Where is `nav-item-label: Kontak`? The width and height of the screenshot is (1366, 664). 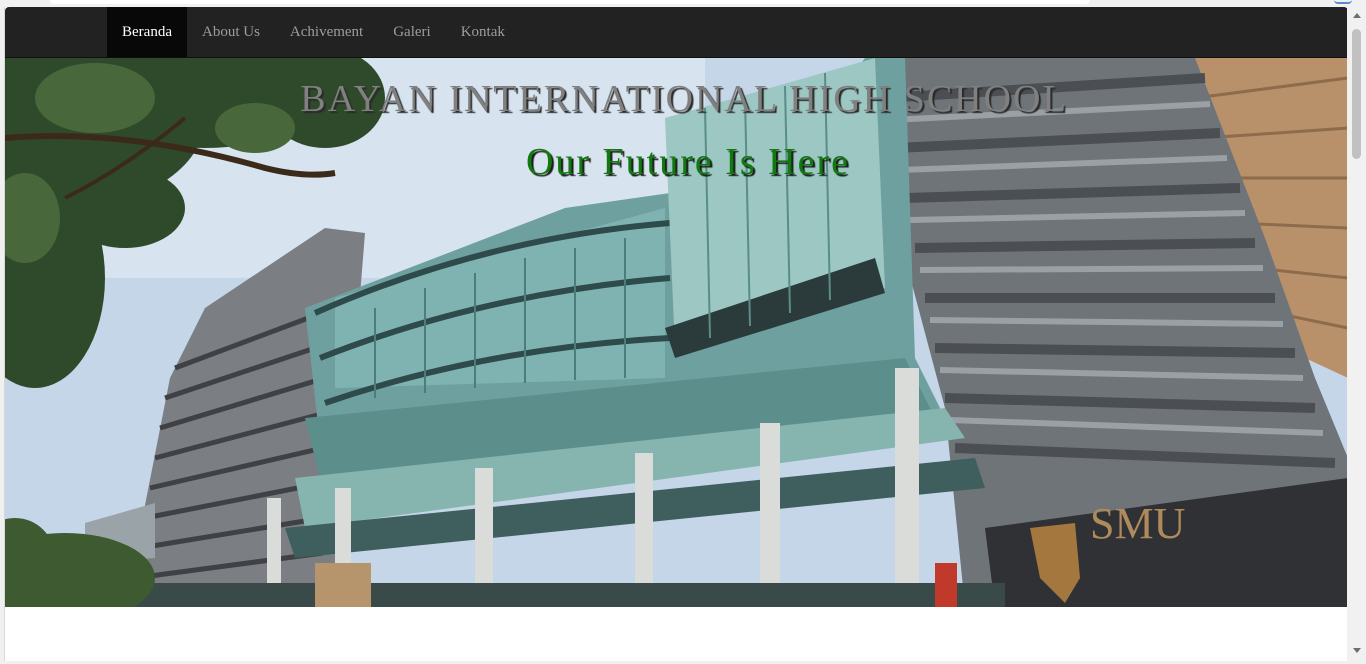
nav-item-label: Kontak is located at coordinates (482, 31).